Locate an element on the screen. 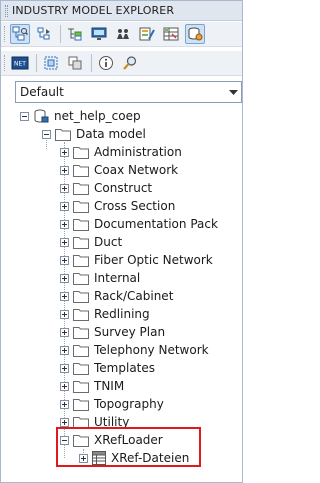 Image resolution: width=320 pixels, height=483 pixels. search-button is located at coordinates (130, 63).